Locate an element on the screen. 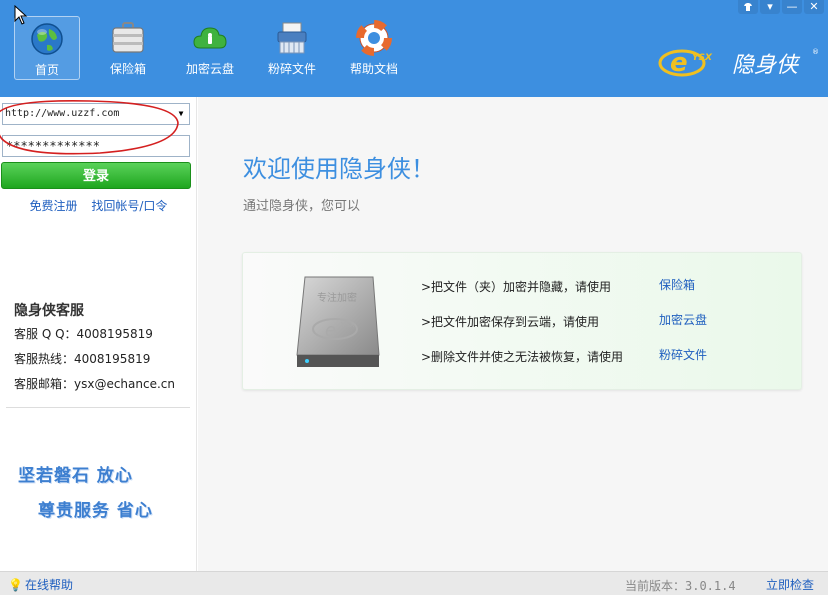 The width and height of the screenshot is (828, 595). feature-text-2: >把文件加密保存到云端，请使用 is located at coordinates (510, 322).